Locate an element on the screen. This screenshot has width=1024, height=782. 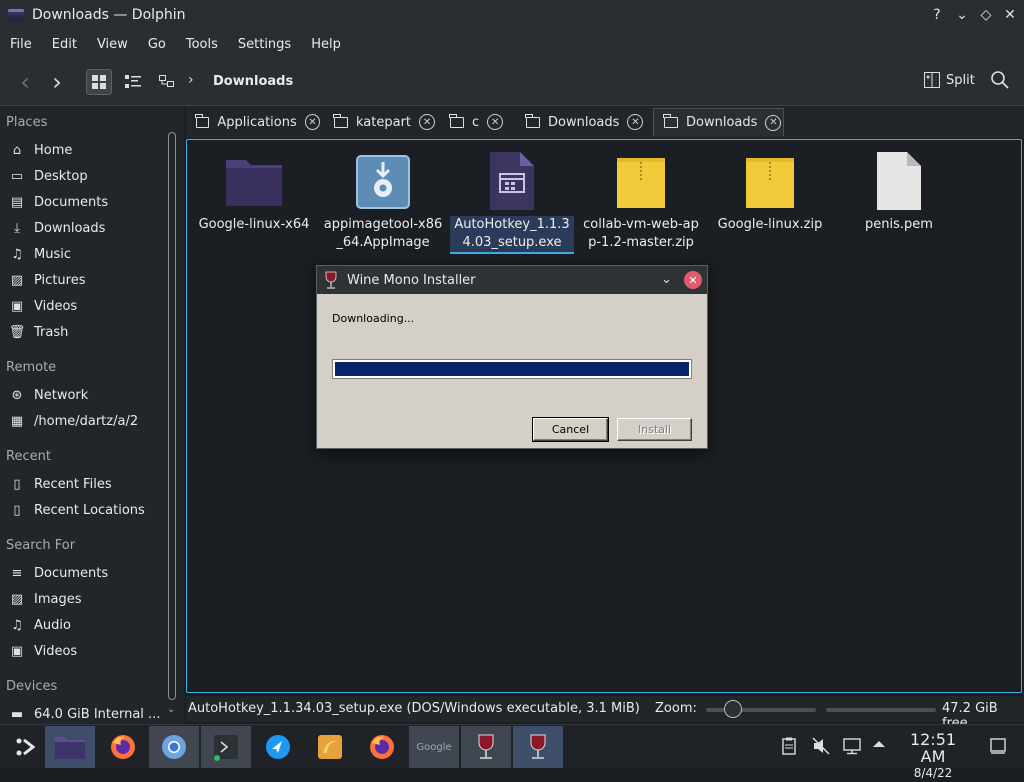
zoom-slider-track is located at coordinates (761, 710).